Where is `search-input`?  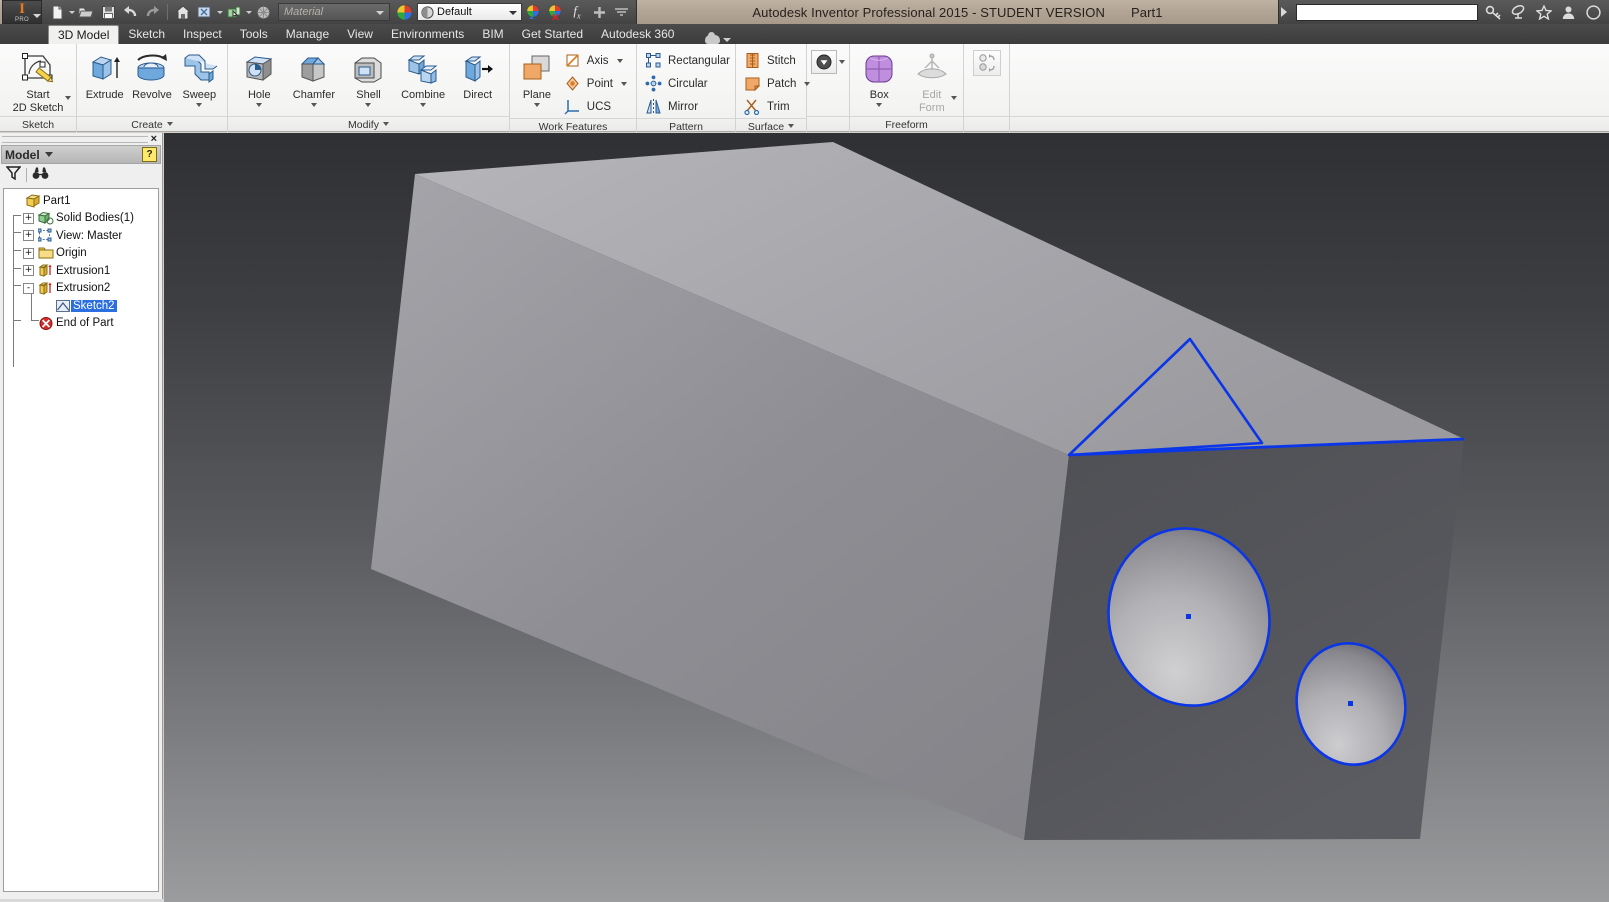 search-input is located at coordinates (1387, 12).